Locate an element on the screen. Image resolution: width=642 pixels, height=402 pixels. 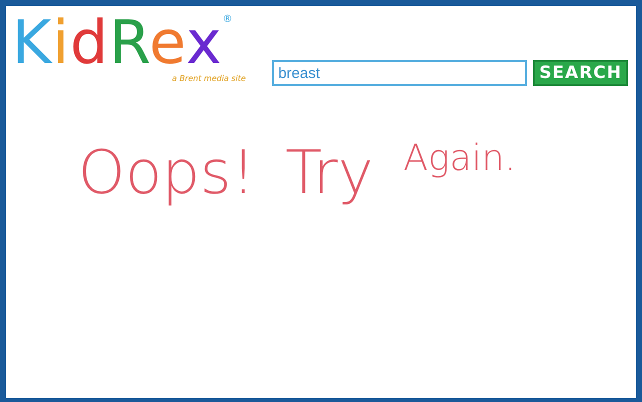
error-message: Try is located at coordinates (329, 173).